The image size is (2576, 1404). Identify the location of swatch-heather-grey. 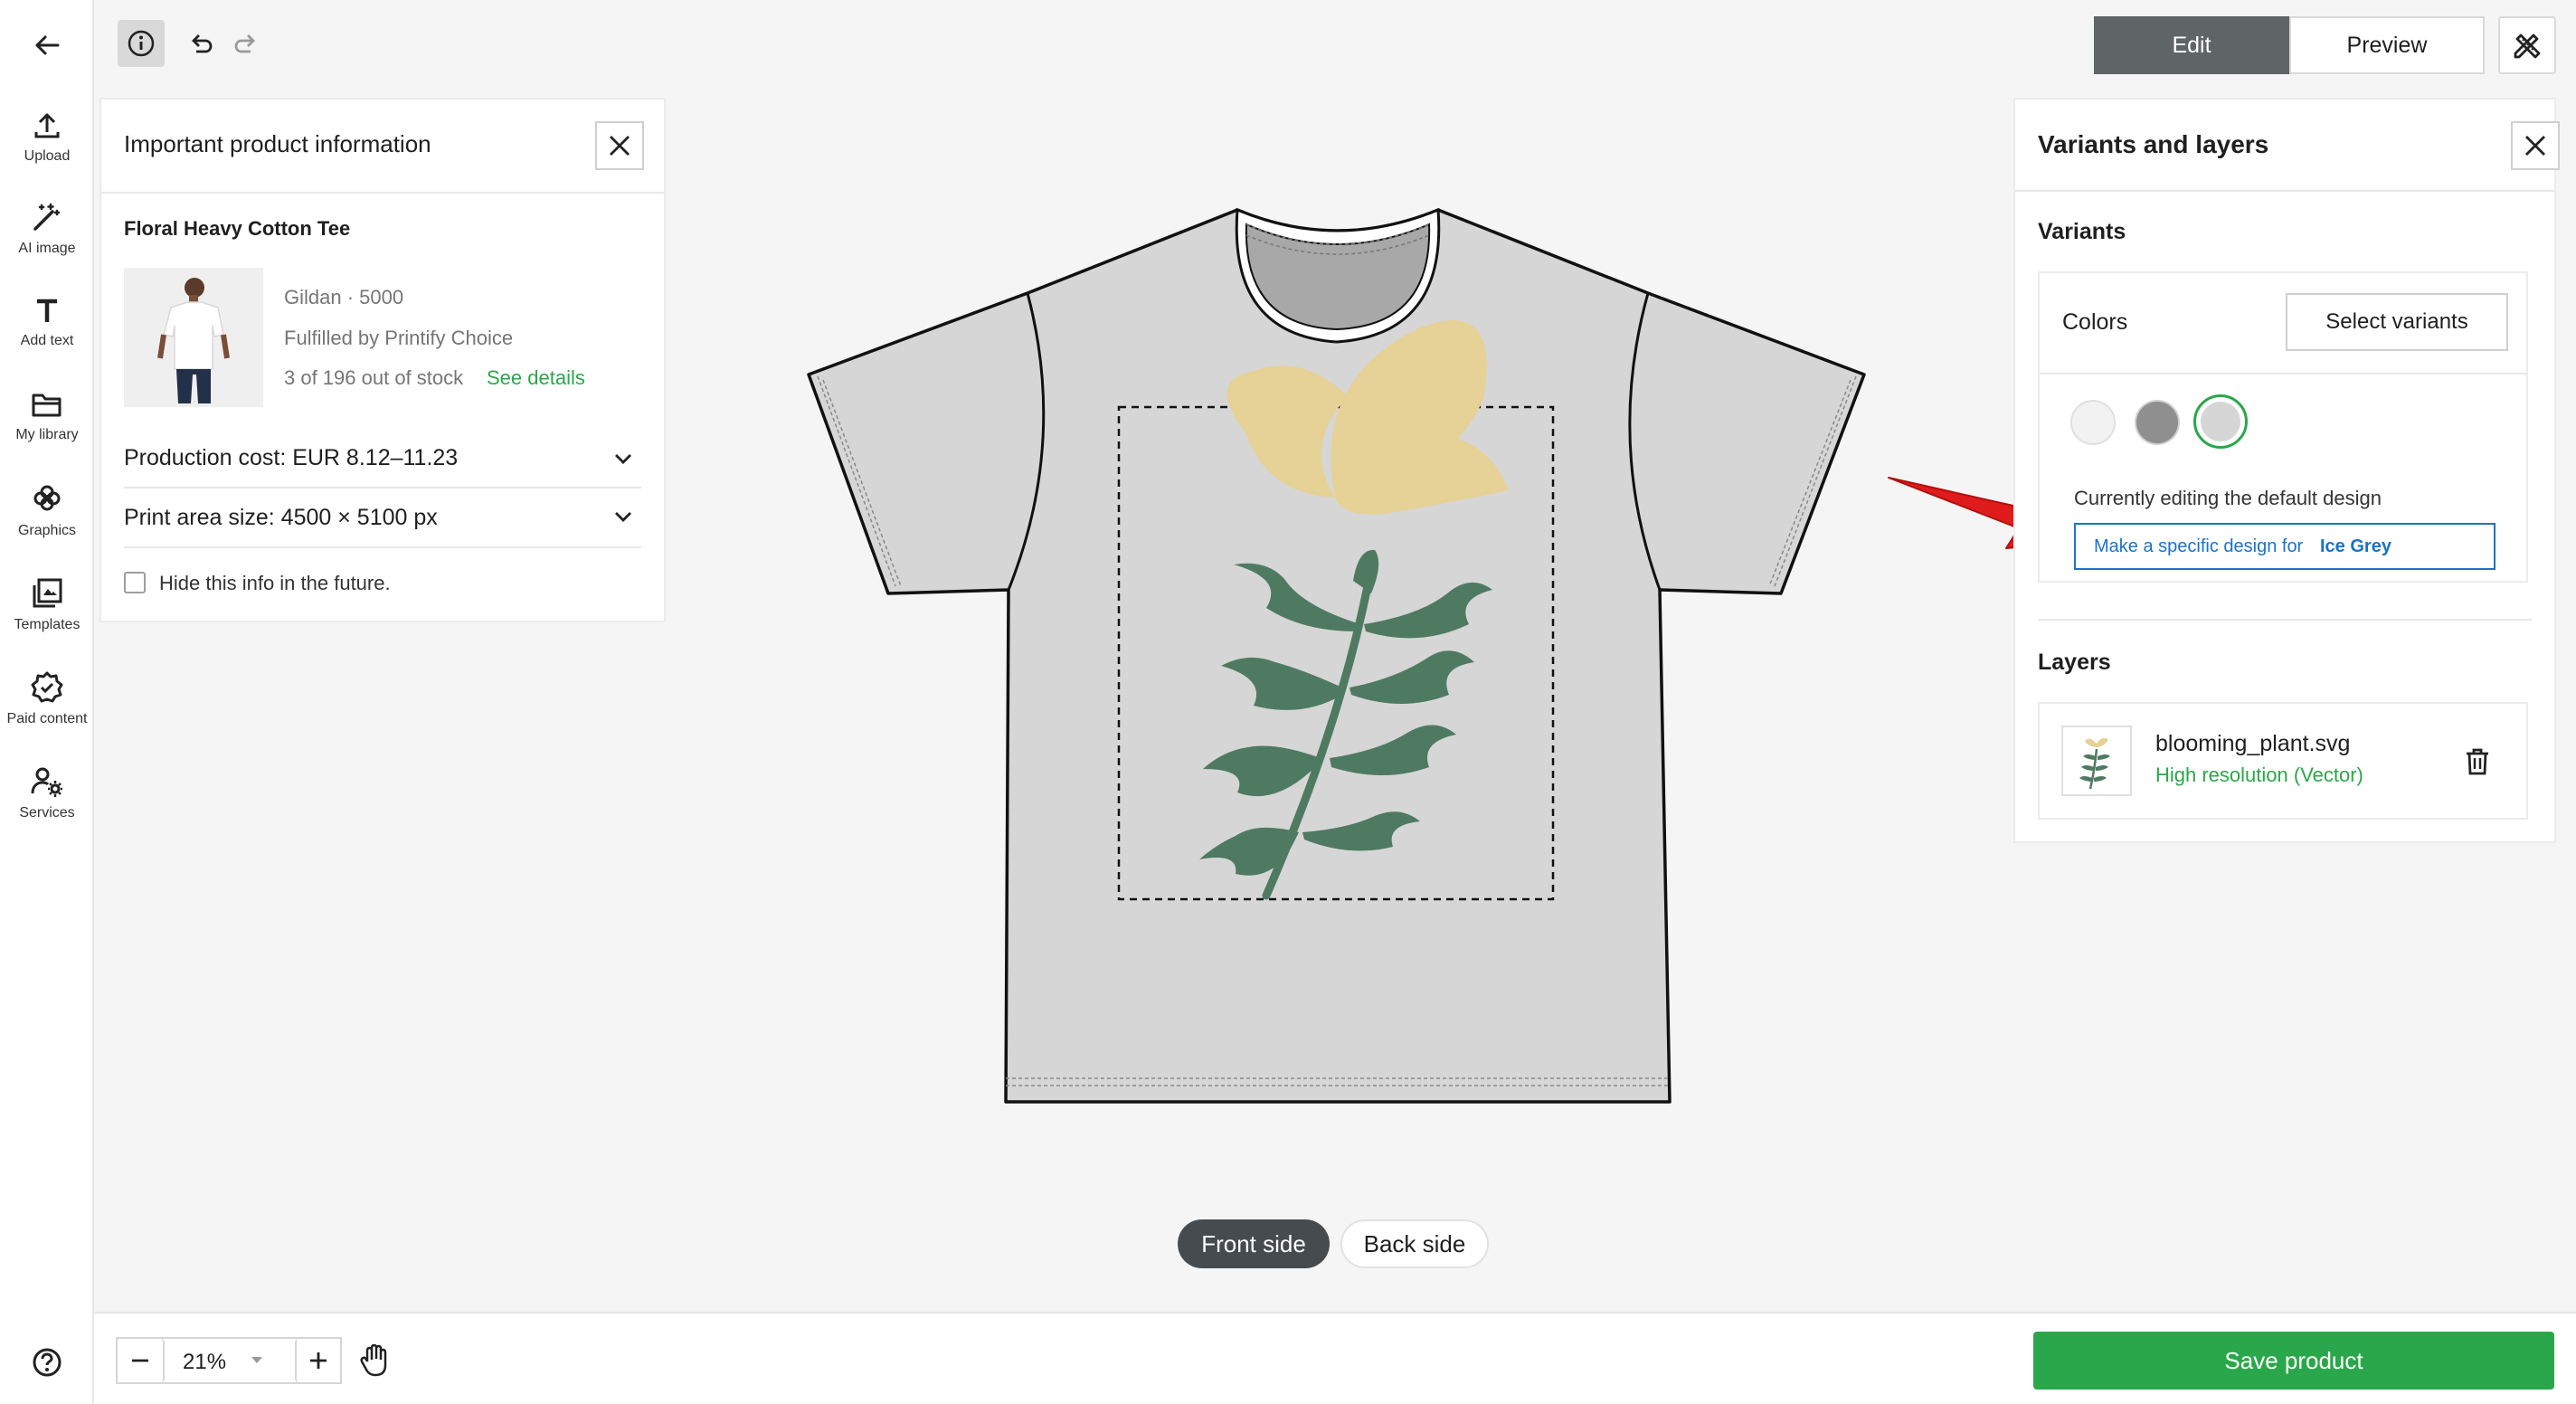
(2157, 422).